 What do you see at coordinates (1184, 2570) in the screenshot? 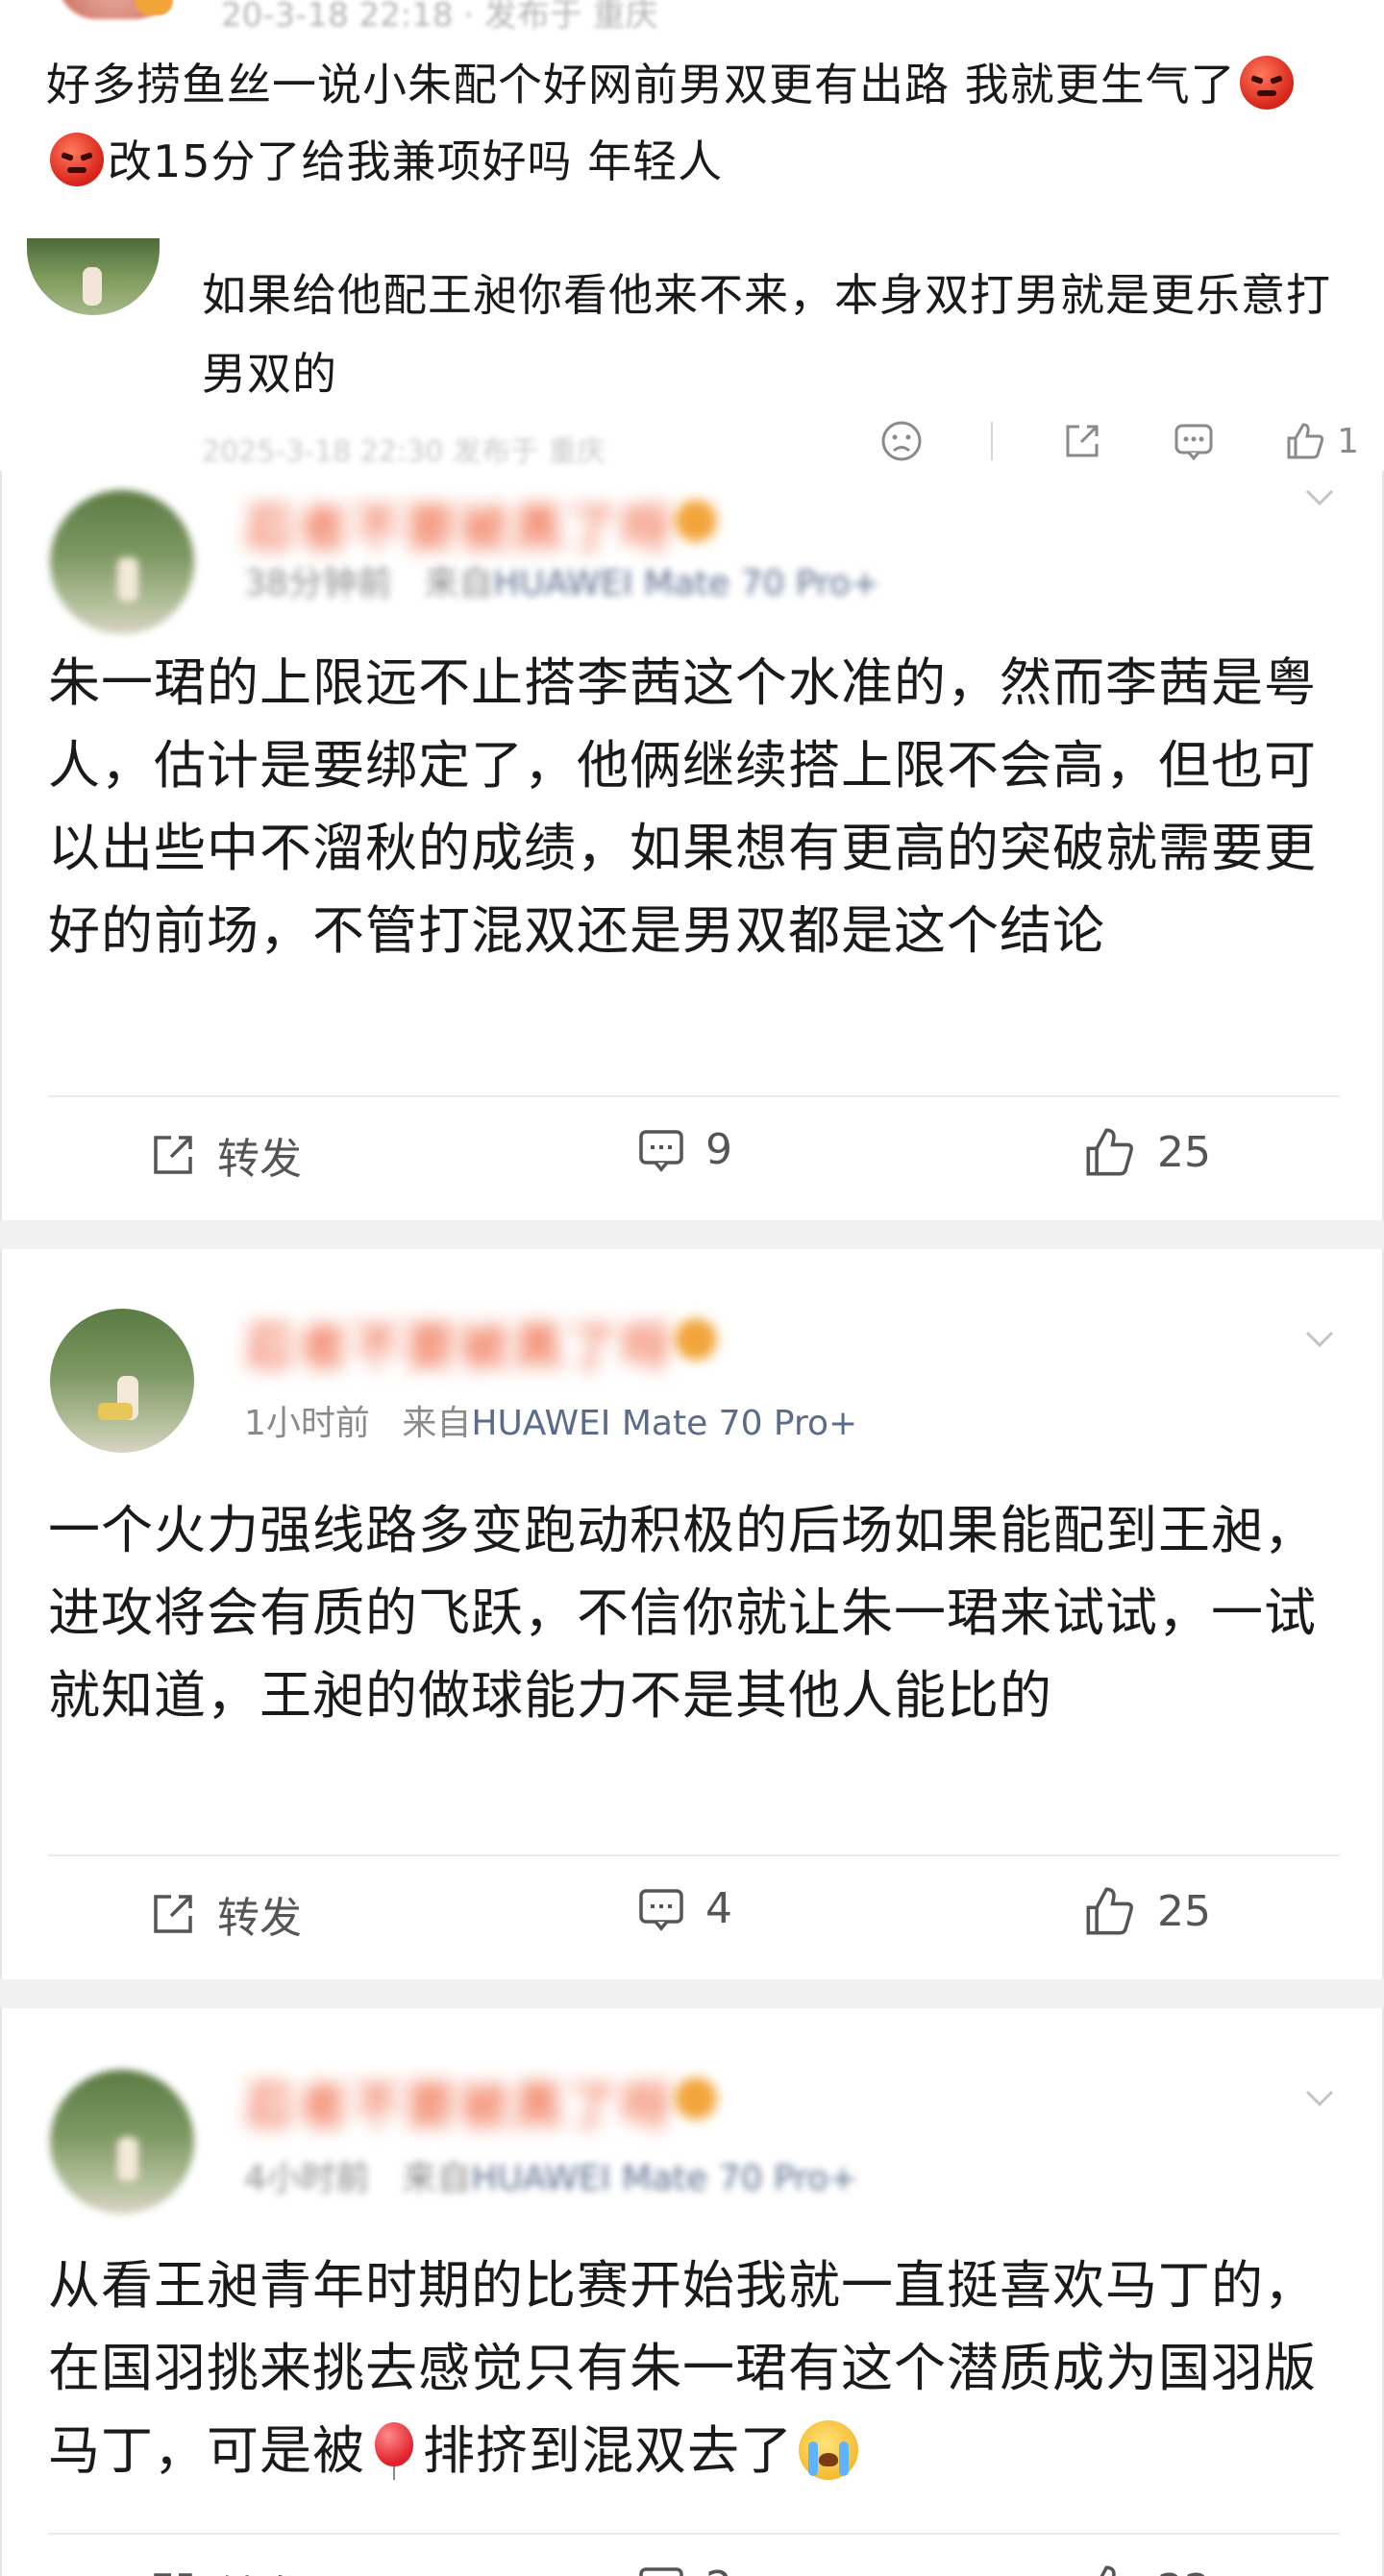
I see `like-count: 22` at bounding box center [1184, 2570].